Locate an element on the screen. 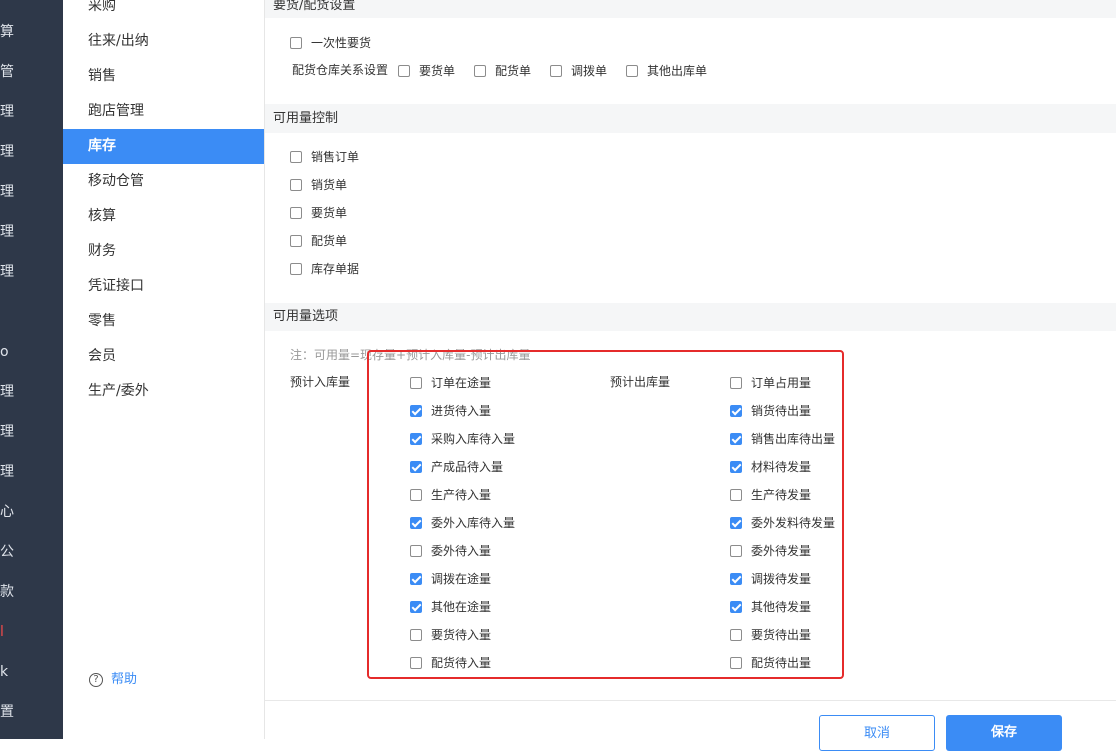  sub-nav-item: 移动仓管 is located at coordinates (163, 181).